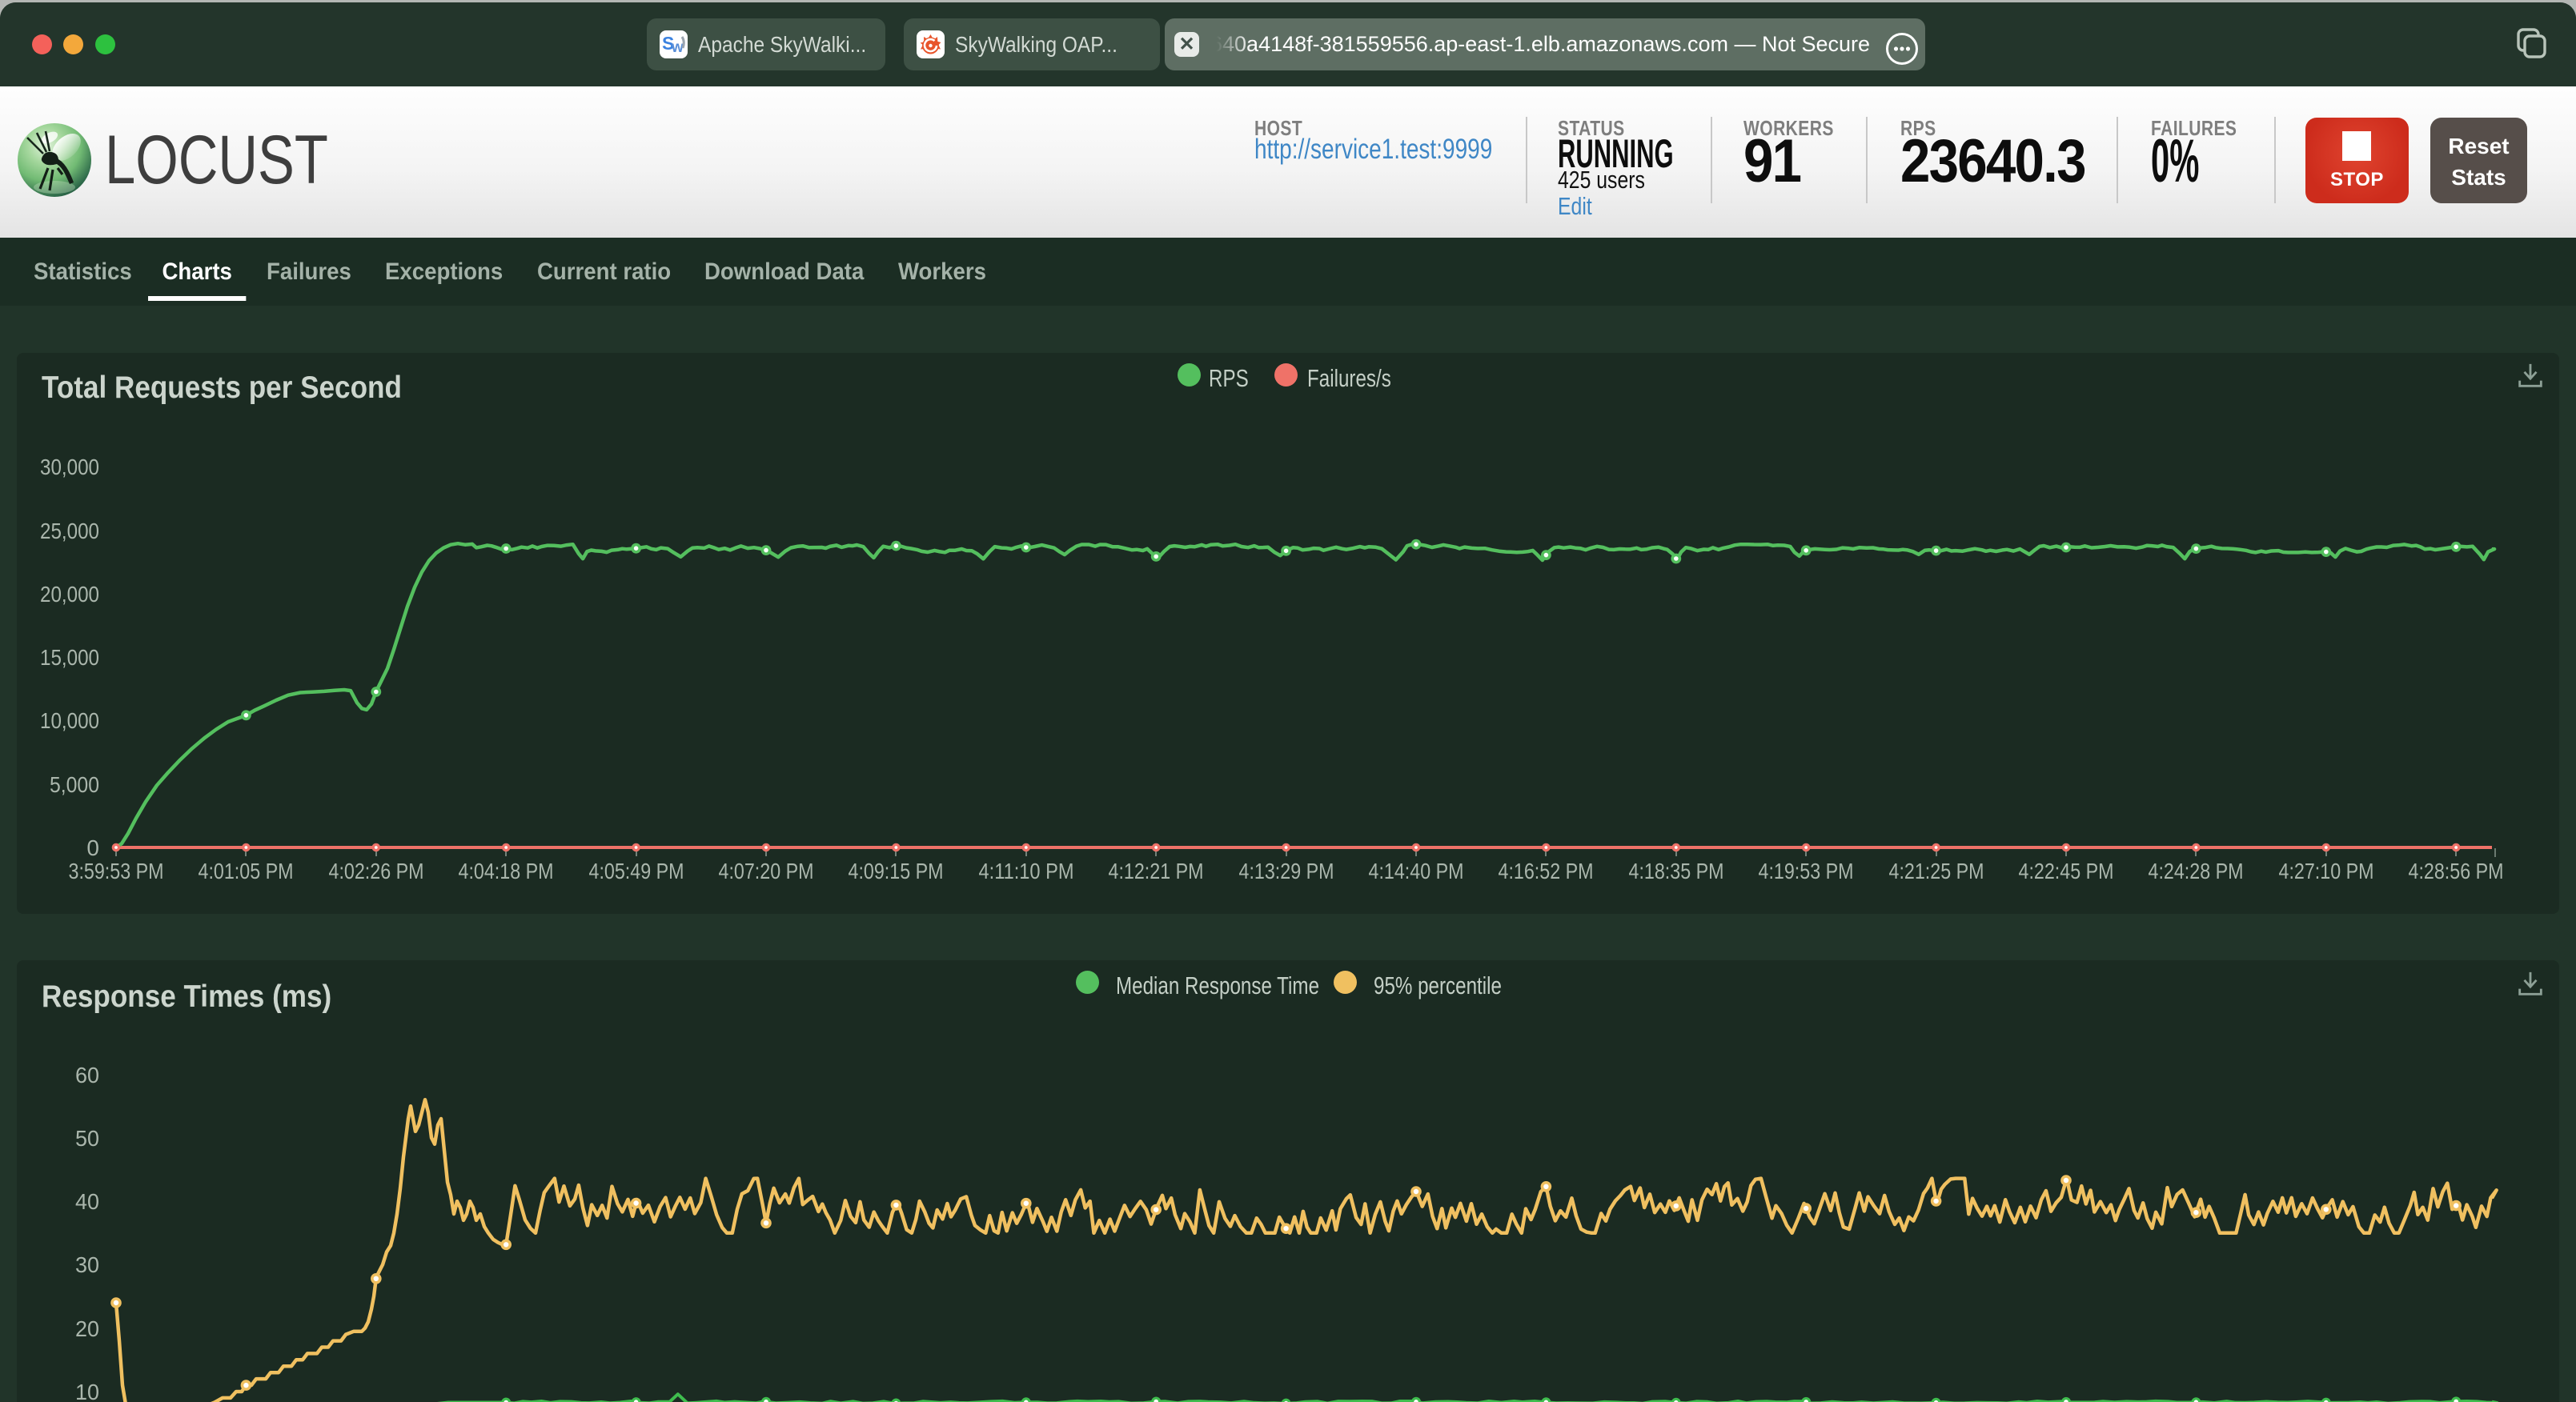 The width and height of the screenshot is (2576, 1402). I want to click on svg-text: LOCUST, so click(217, 160).